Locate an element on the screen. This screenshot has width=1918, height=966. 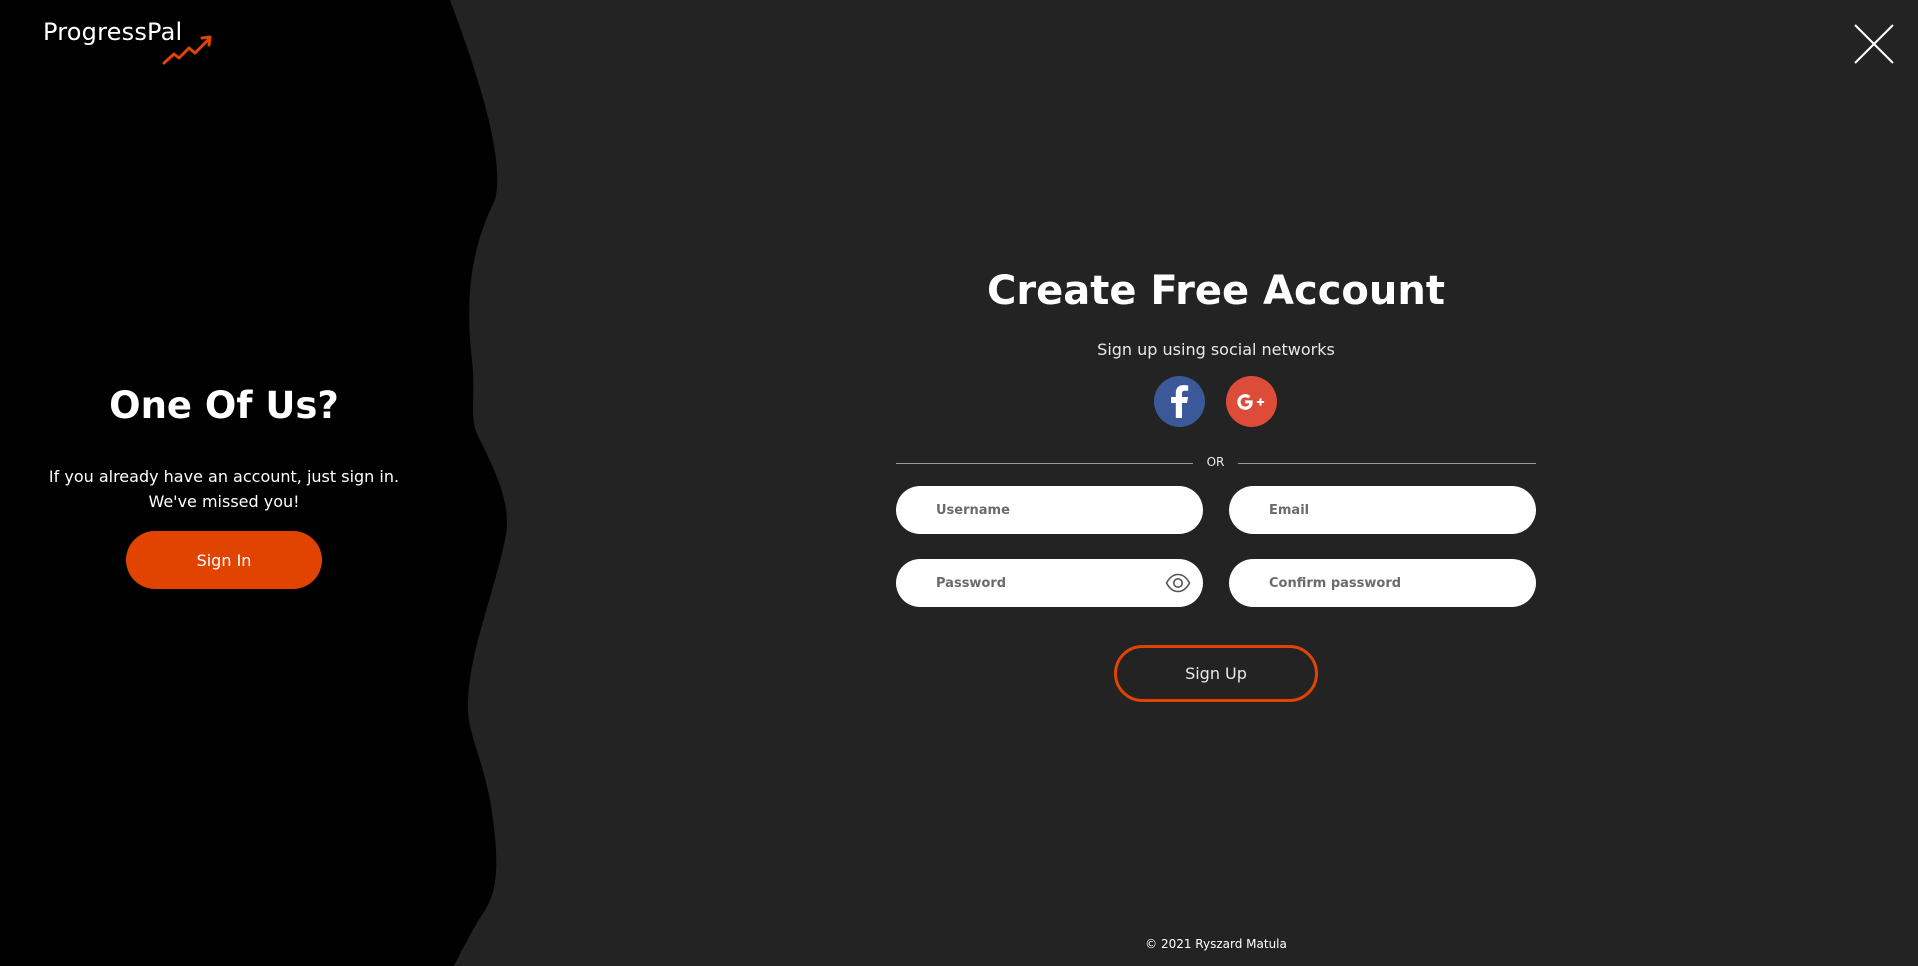
divider-line-right is located at coordinates (1387, 463).